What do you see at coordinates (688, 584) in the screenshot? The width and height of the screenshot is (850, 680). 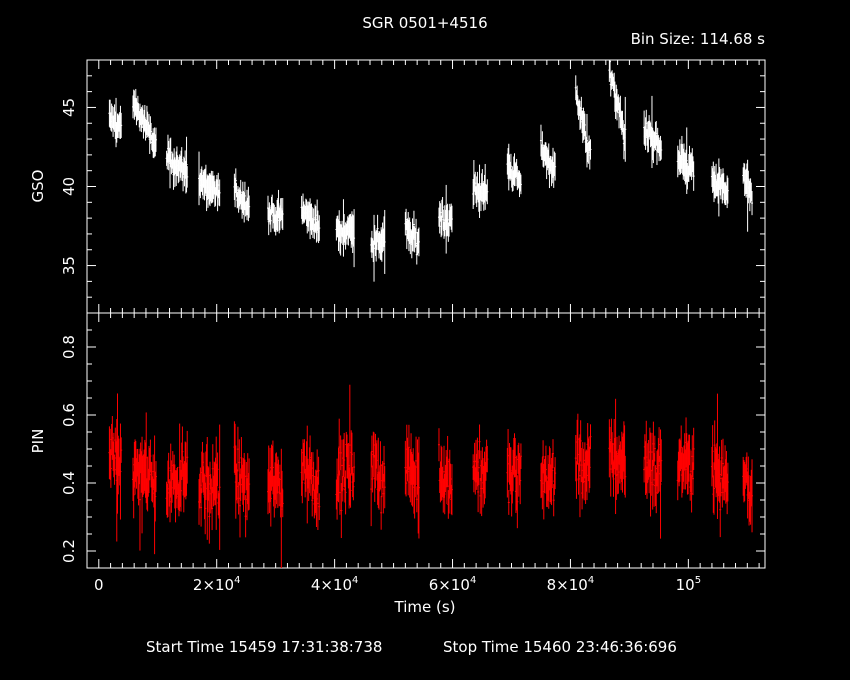 I see `x-tick-label: 105` at bounding box center [688, 584].